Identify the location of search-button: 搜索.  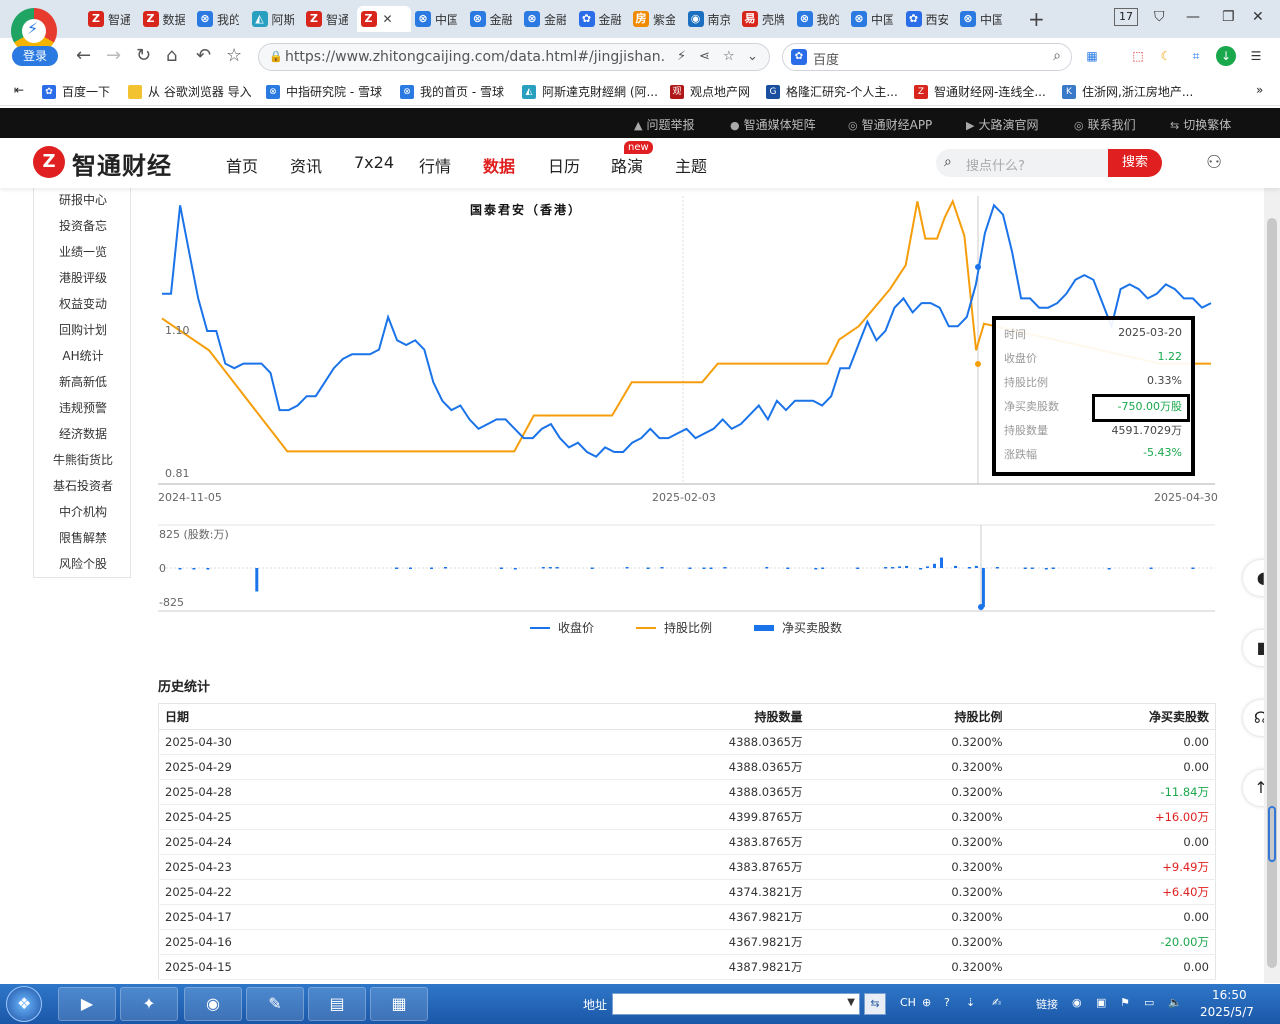
(1135, 163).